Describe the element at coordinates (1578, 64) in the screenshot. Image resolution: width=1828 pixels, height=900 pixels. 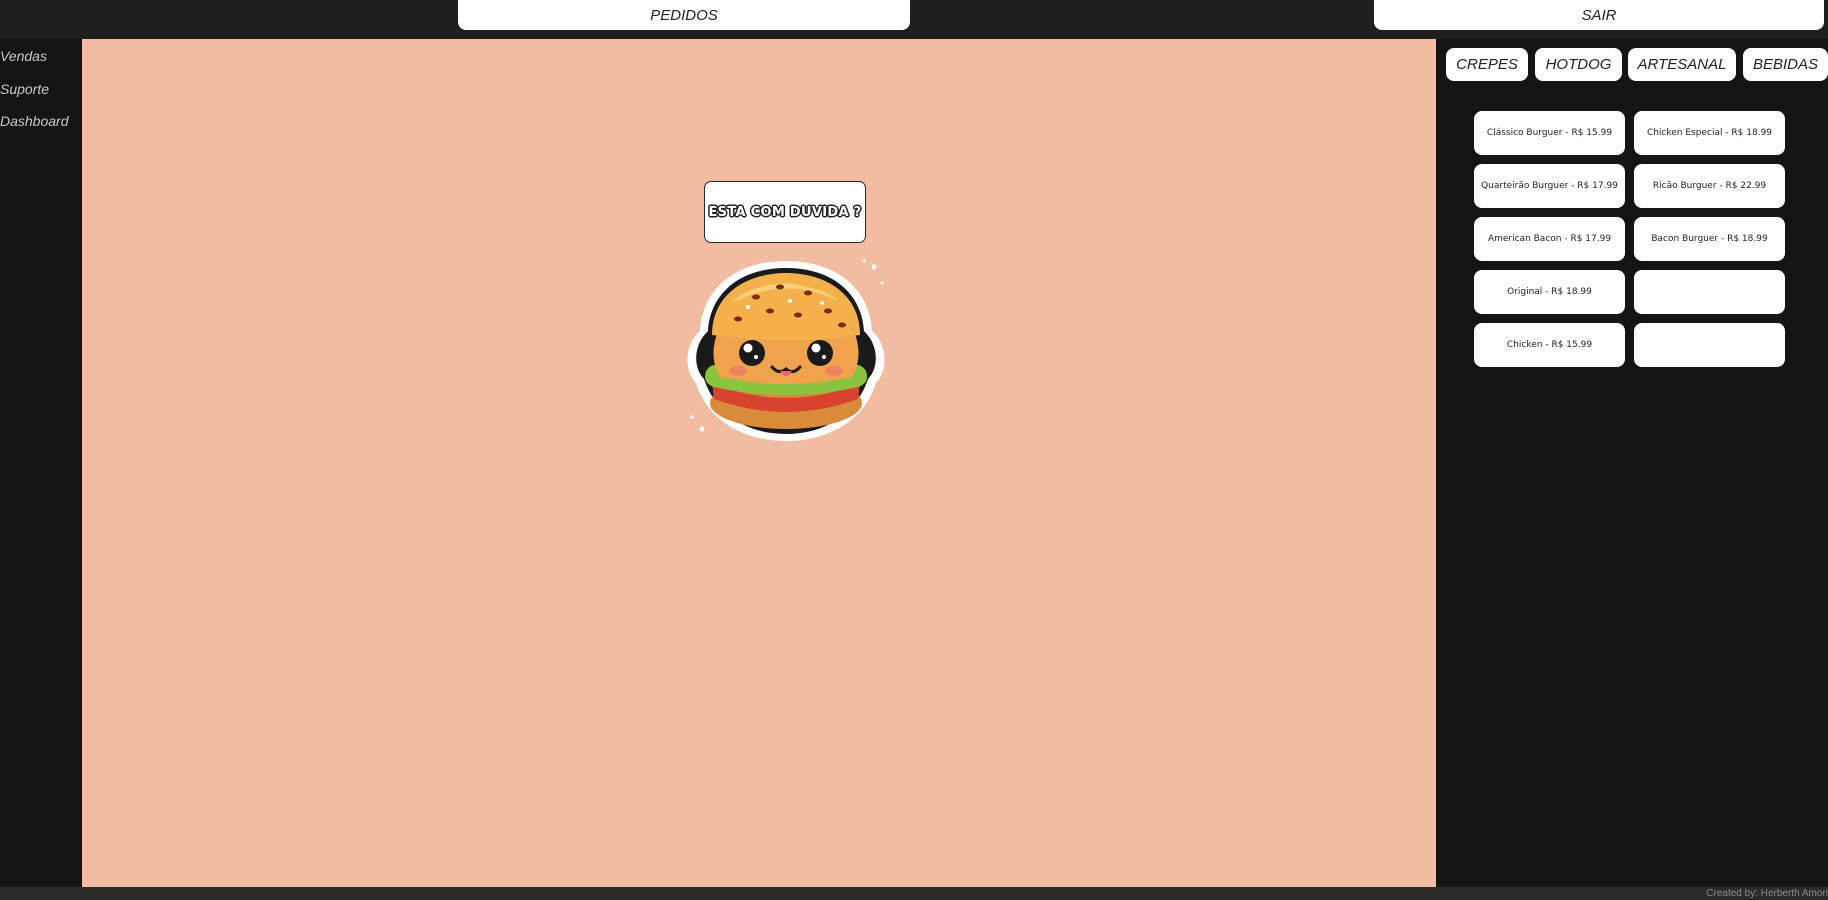
I see `category-hotdog-button: HOTDOG` at that location.